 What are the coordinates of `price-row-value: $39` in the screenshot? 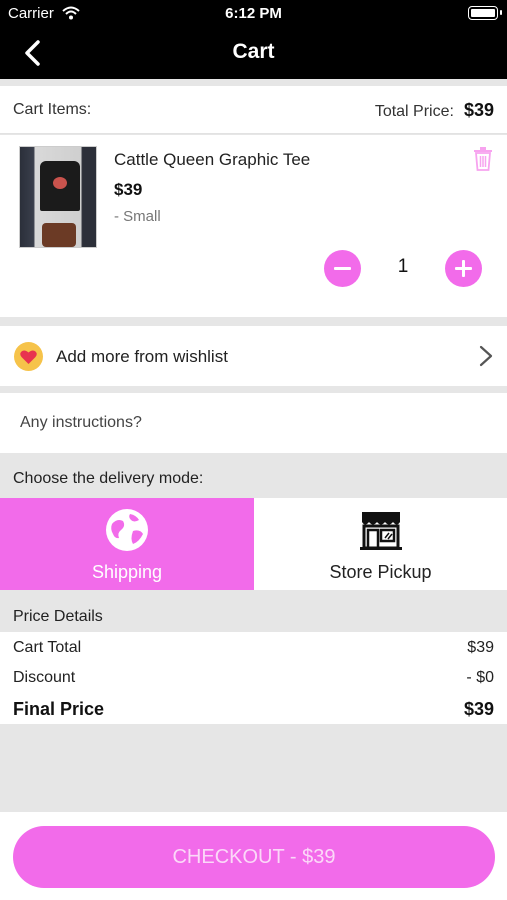 It's located at (480, 647).